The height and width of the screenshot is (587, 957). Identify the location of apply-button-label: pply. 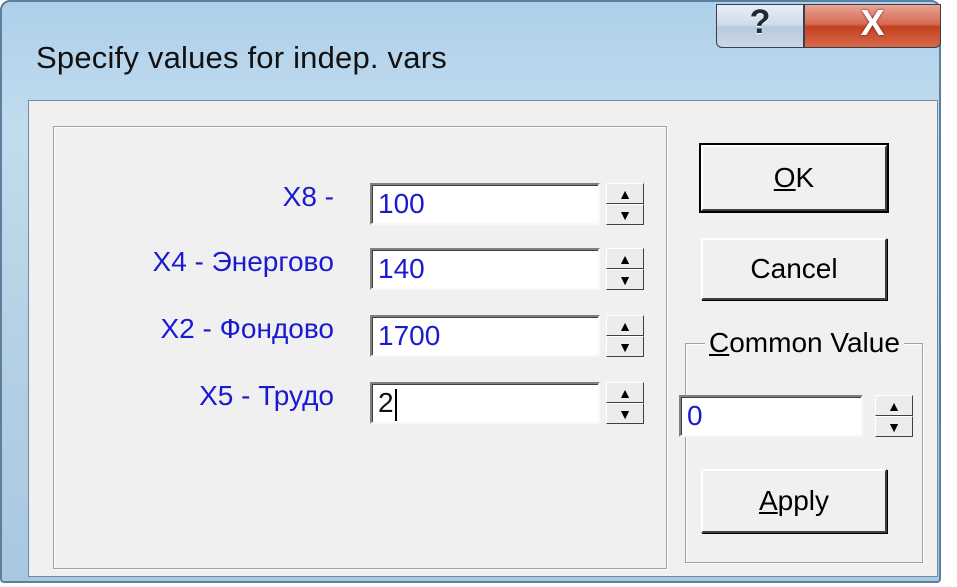
(803, 500).